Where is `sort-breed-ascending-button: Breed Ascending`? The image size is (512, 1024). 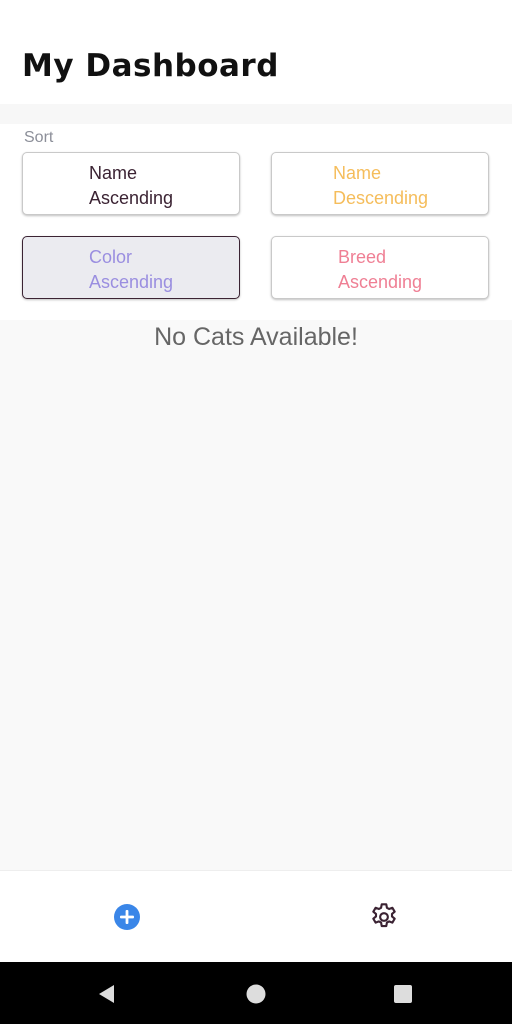 sort-breed-ascending-button: Breed Ascending is located at coordinates (380, 267).